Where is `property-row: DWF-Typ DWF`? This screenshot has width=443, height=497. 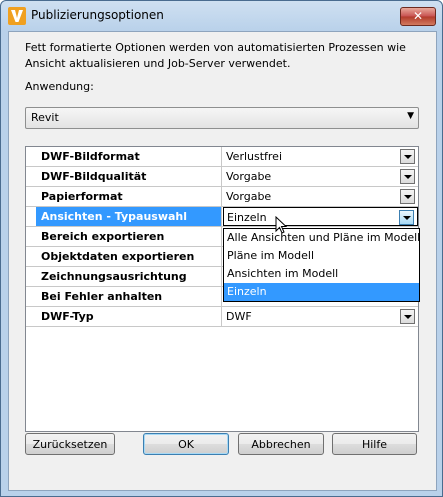 property-row: DWF-Typ DWF is located at coordinates (222, 317).